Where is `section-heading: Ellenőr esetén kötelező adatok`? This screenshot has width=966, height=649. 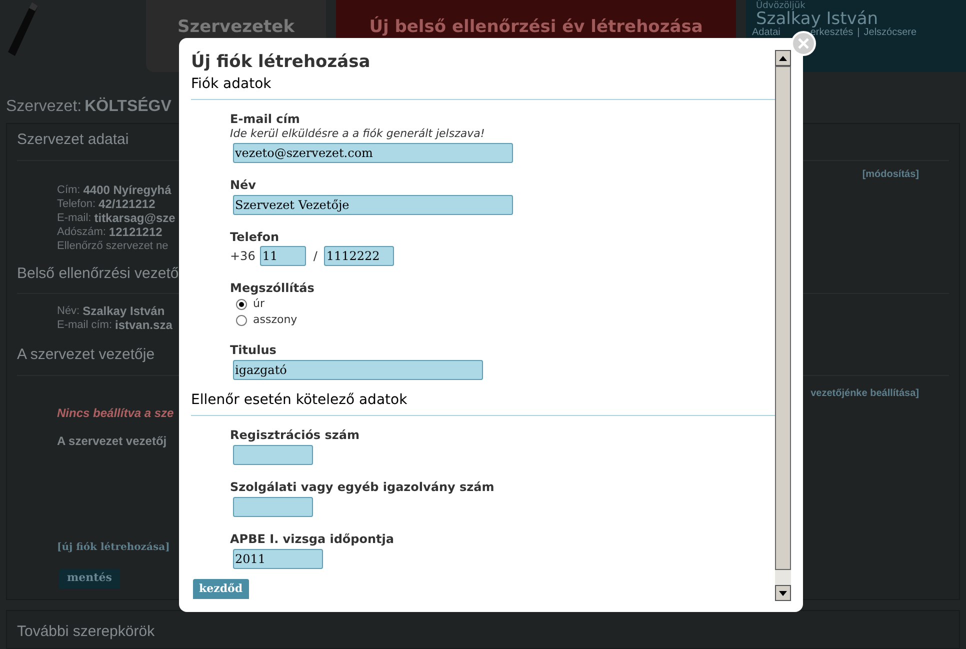
section-heading: Ellenőr esetén kötelező adatok is located at coordinates (483, 403).